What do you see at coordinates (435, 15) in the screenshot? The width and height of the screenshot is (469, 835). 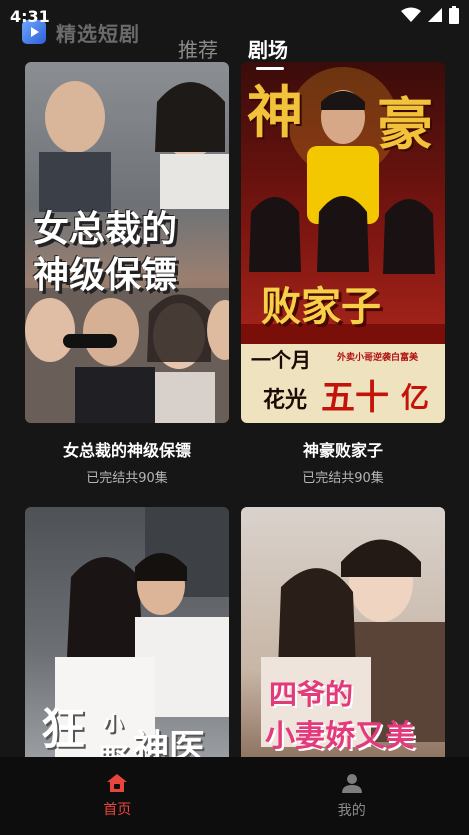 I see `signal-icon` at bounding box center [435, 15].